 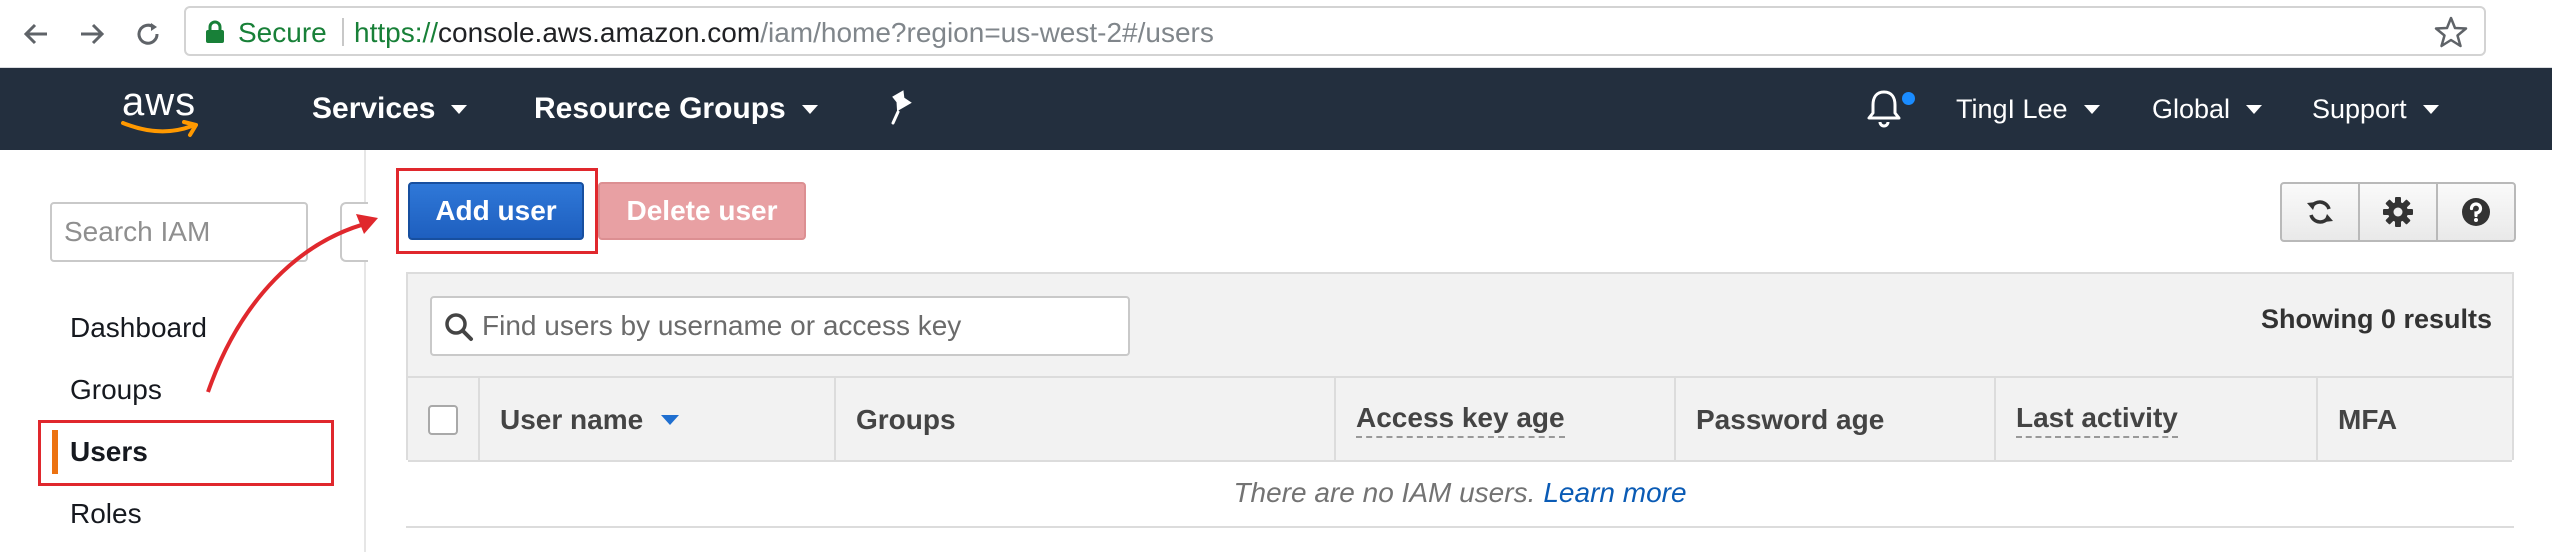 What do you see at coordinates (572, 419) in the screenshot?
I see `user-name-header-label: User name` at bounding box center [572, 419].